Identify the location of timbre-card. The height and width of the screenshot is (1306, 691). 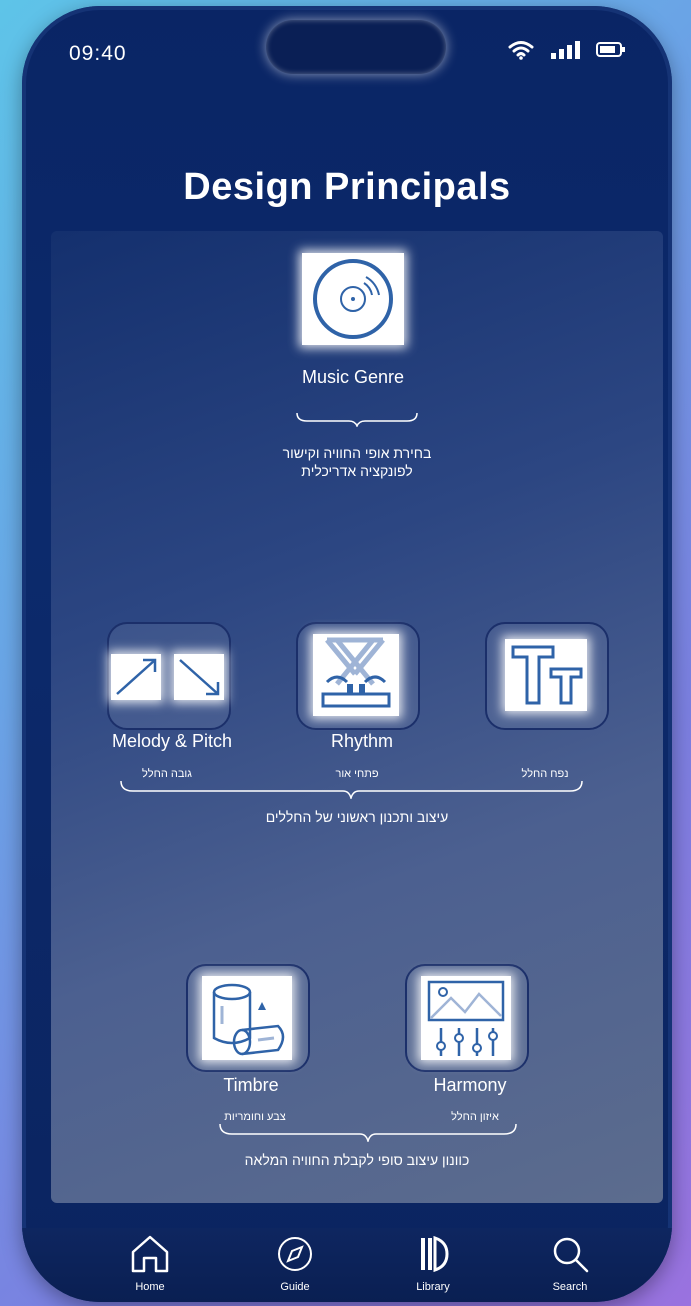
(248, 1018).